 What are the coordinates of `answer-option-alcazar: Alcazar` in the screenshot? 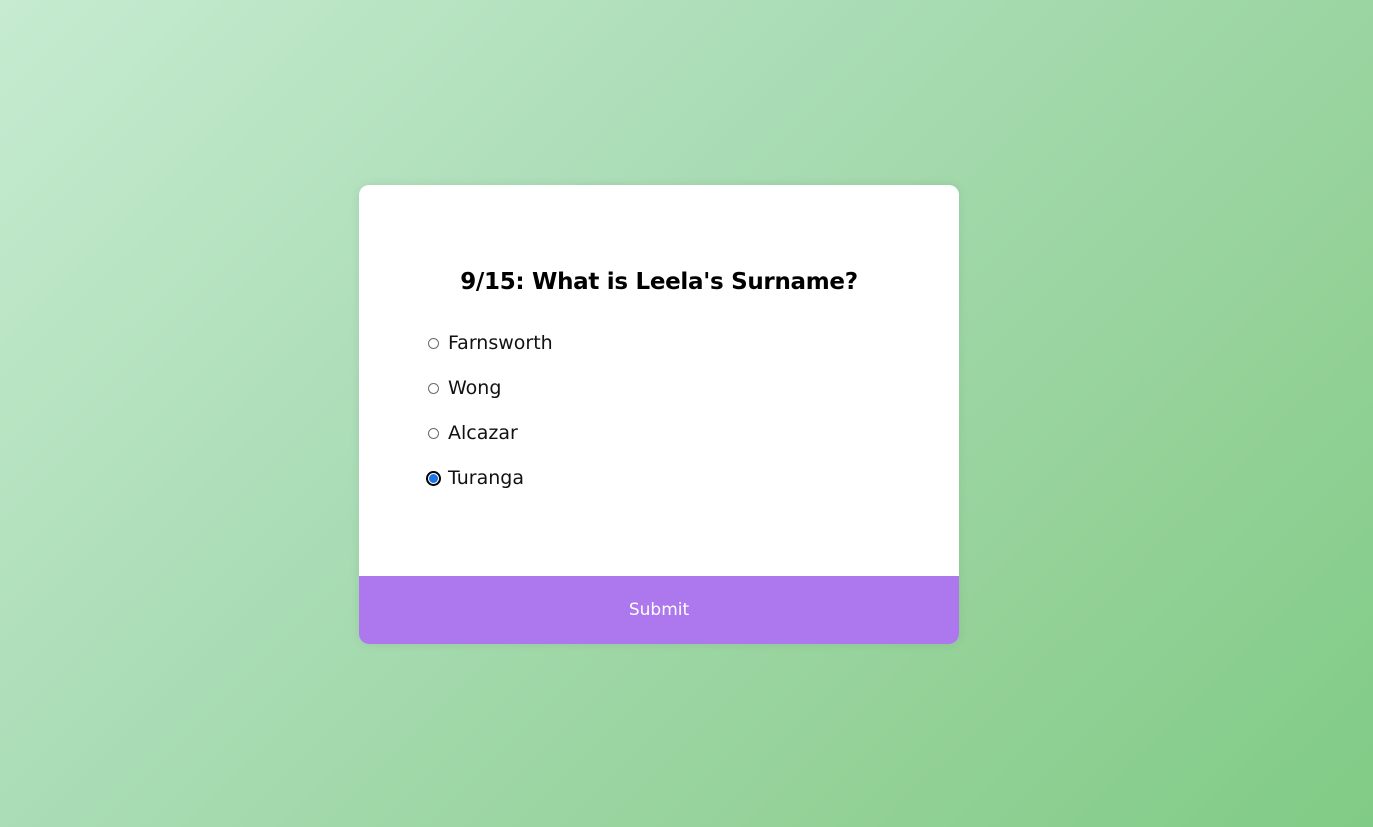 It's located at (659, 433).